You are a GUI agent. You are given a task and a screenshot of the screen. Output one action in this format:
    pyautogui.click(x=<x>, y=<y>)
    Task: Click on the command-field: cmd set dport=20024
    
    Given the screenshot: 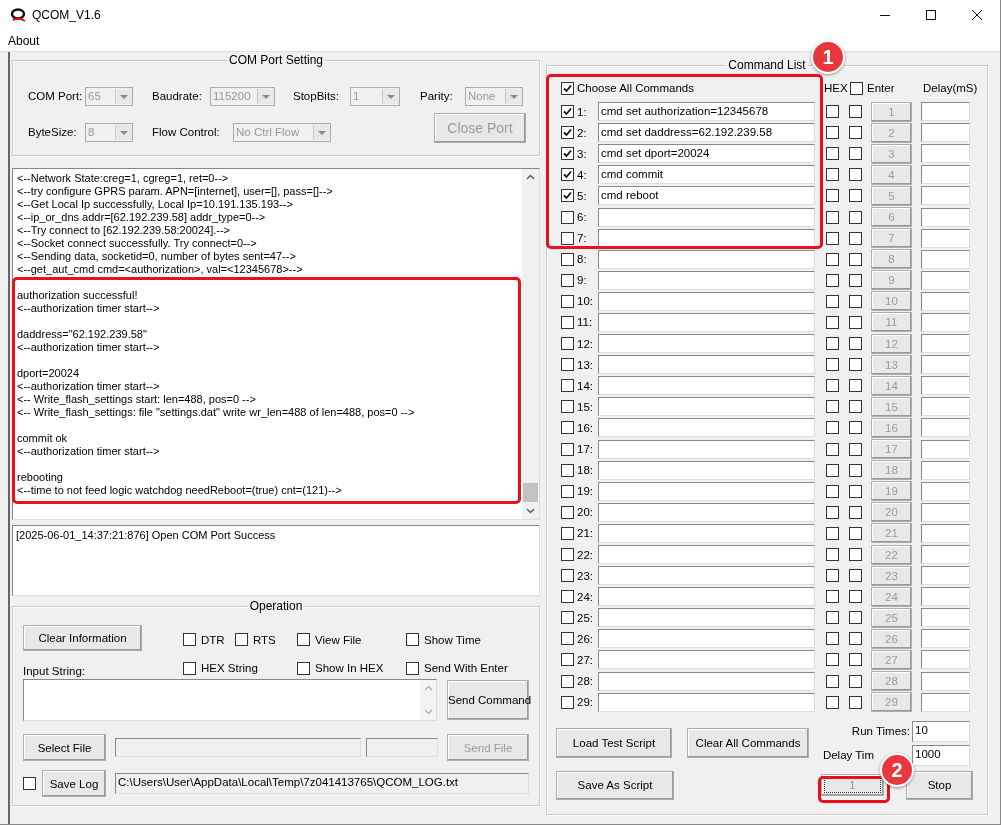 What is the action you would take?
    pyautogui.click(x=706, y=154)
    